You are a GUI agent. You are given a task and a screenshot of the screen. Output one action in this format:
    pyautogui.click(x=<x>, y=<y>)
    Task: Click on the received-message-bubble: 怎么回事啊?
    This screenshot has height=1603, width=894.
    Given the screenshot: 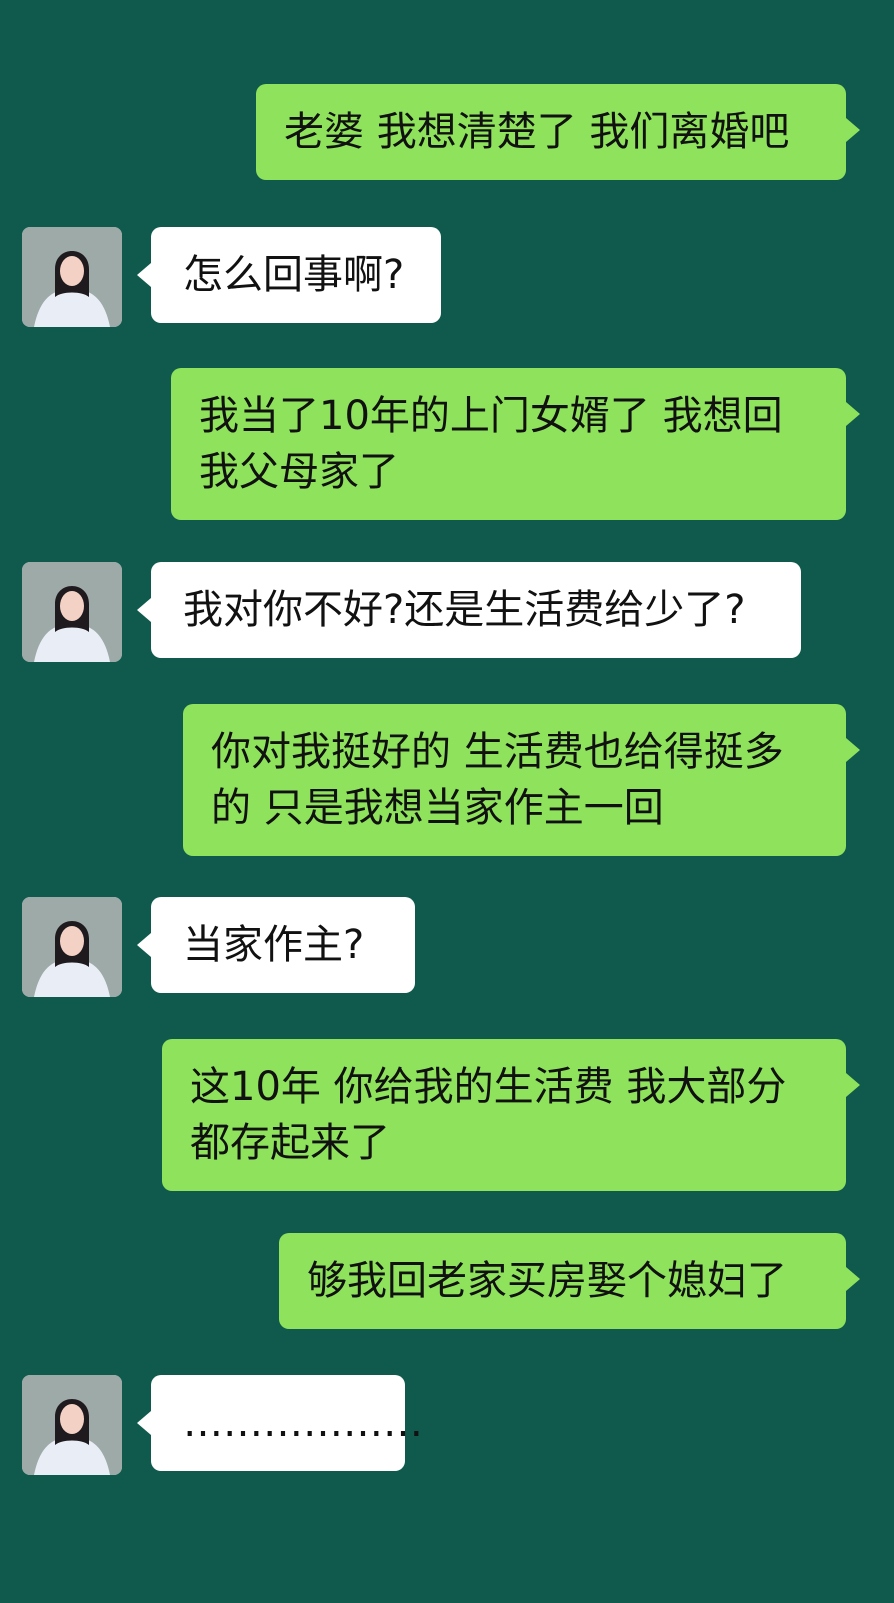 What is the action you would take?
    pyautogui.click(x=289, y=275)
    